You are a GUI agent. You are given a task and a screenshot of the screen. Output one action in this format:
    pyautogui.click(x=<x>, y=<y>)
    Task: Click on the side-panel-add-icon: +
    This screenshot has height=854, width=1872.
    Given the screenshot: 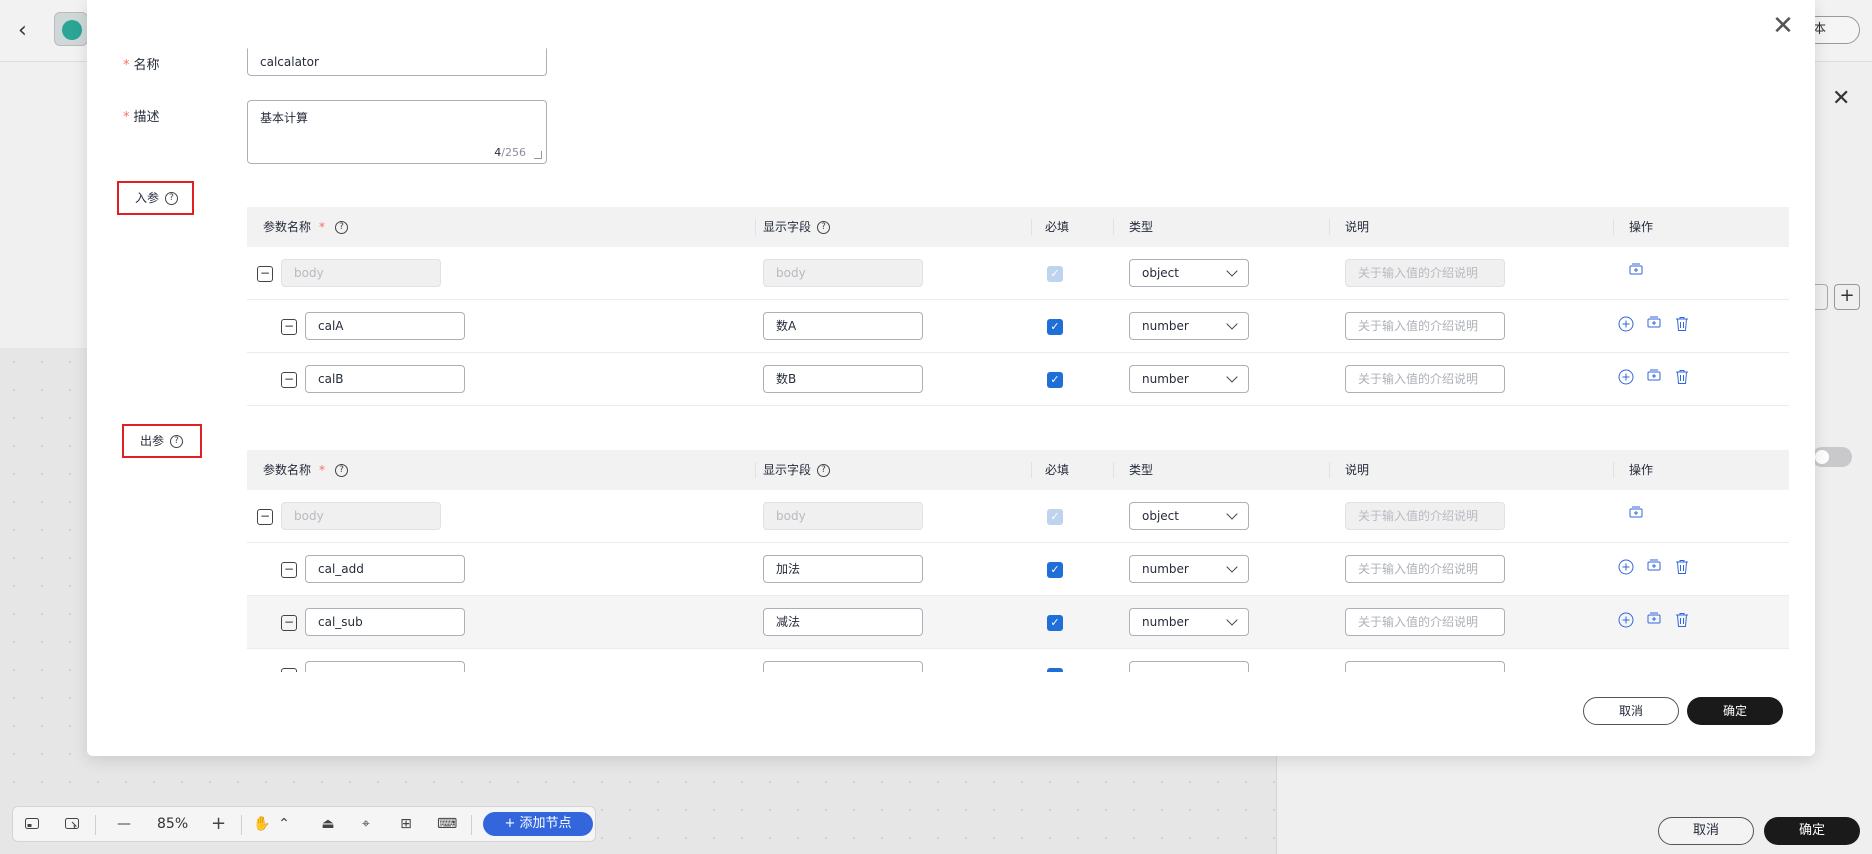 What is the action you would take?
    pyautogui.click(x=1847, y=297)
    